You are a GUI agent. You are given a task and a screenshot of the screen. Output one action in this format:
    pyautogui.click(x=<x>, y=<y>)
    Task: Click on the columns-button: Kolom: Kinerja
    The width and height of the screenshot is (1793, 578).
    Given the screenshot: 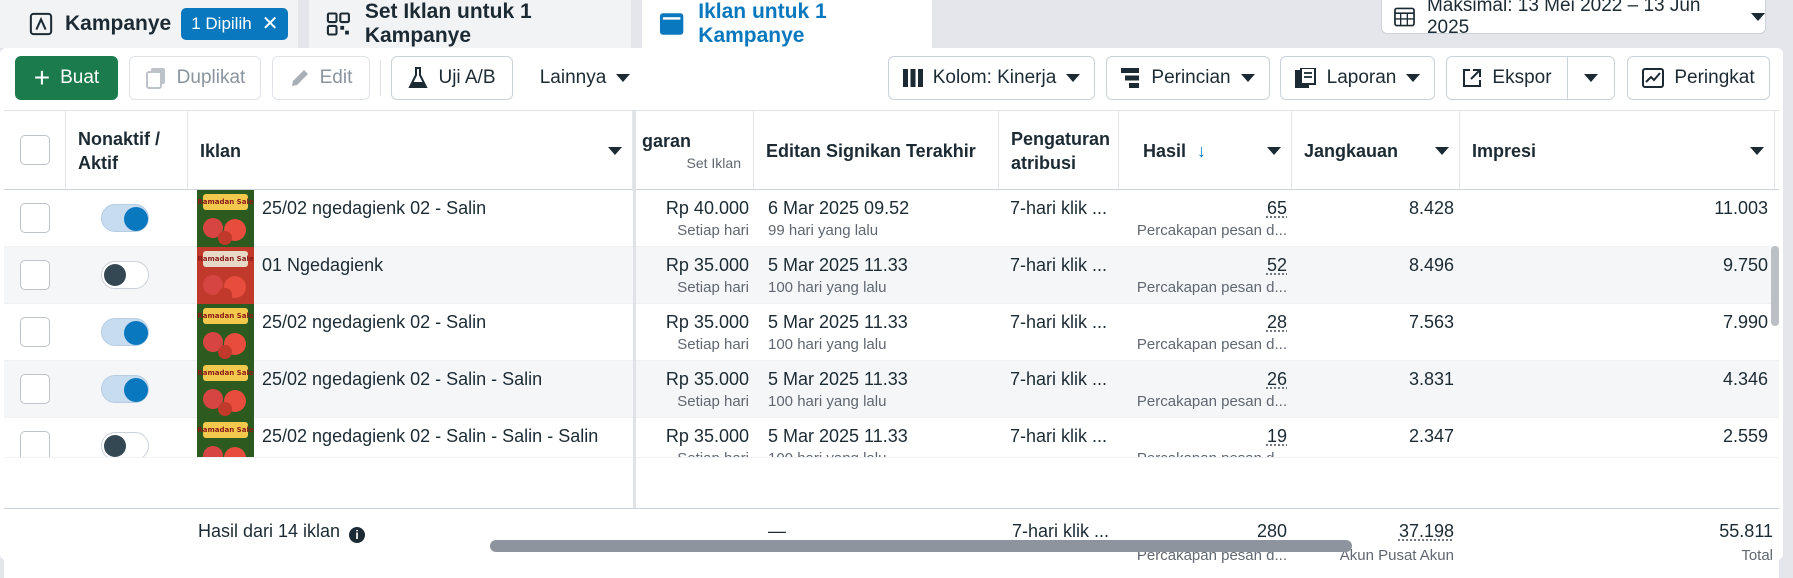 What is the action you would take?
    pyautogui.click(x=991, y=78)
    